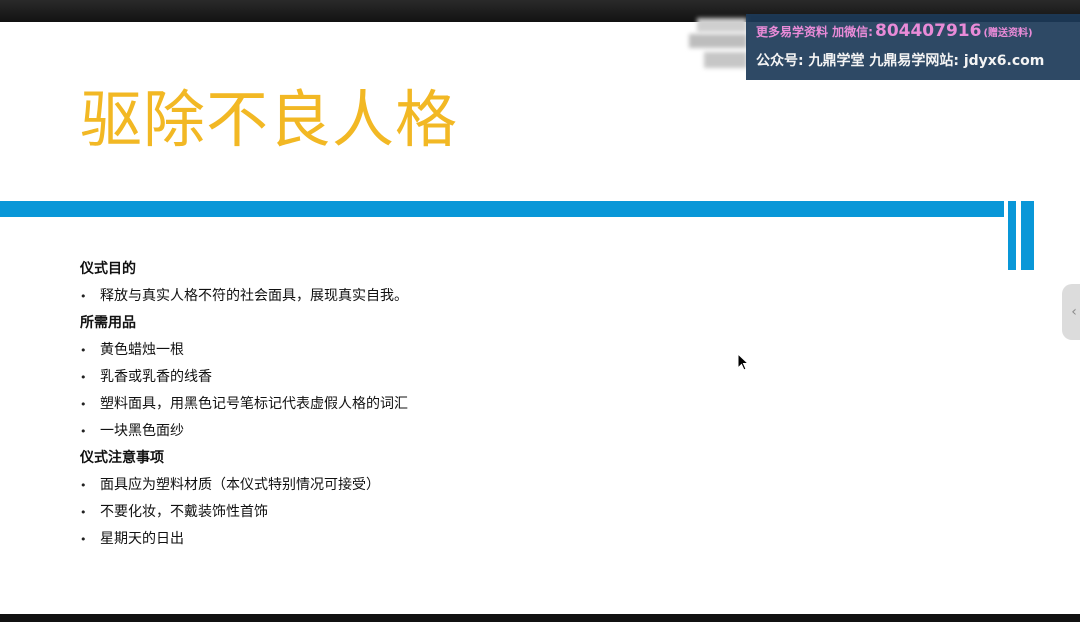 This screenshot has width=1080, height=622. I want to click on list-item: • 黄色蜡烛一根, so click(390, 350).